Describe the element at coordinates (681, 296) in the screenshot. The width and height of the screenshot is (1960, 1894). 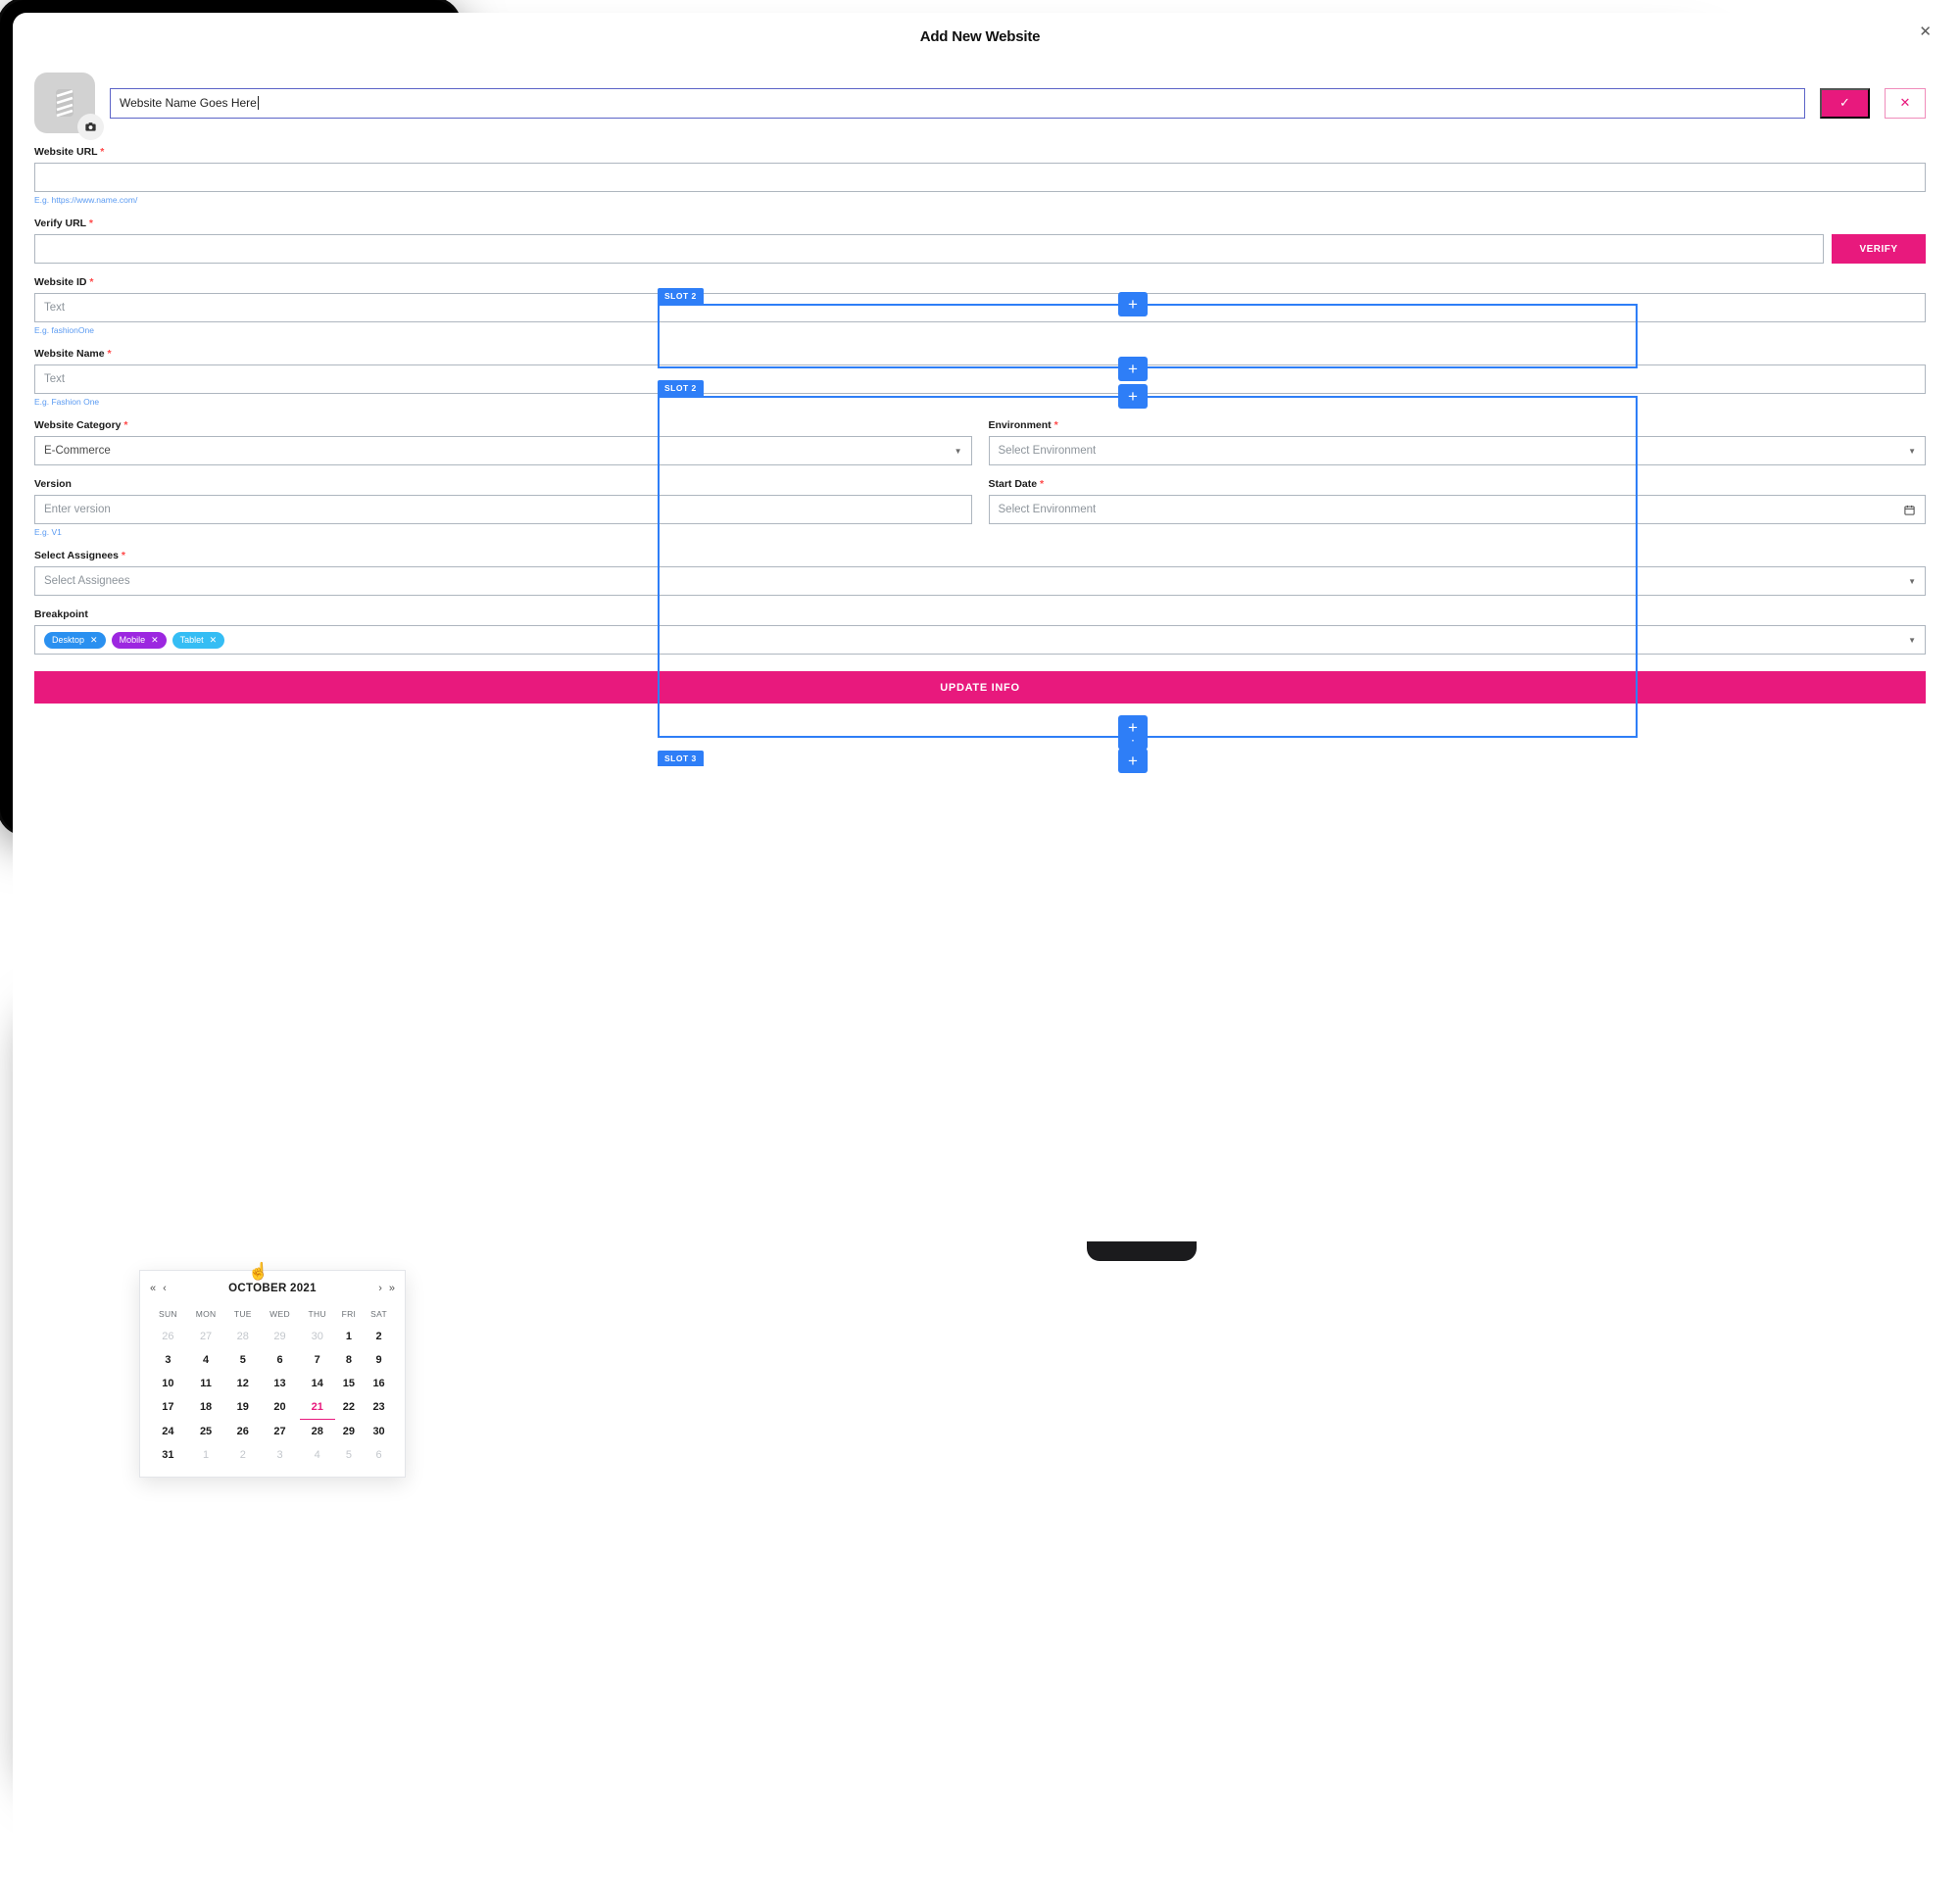
I see `slot-tag-2a: SLOT 2` at that location.